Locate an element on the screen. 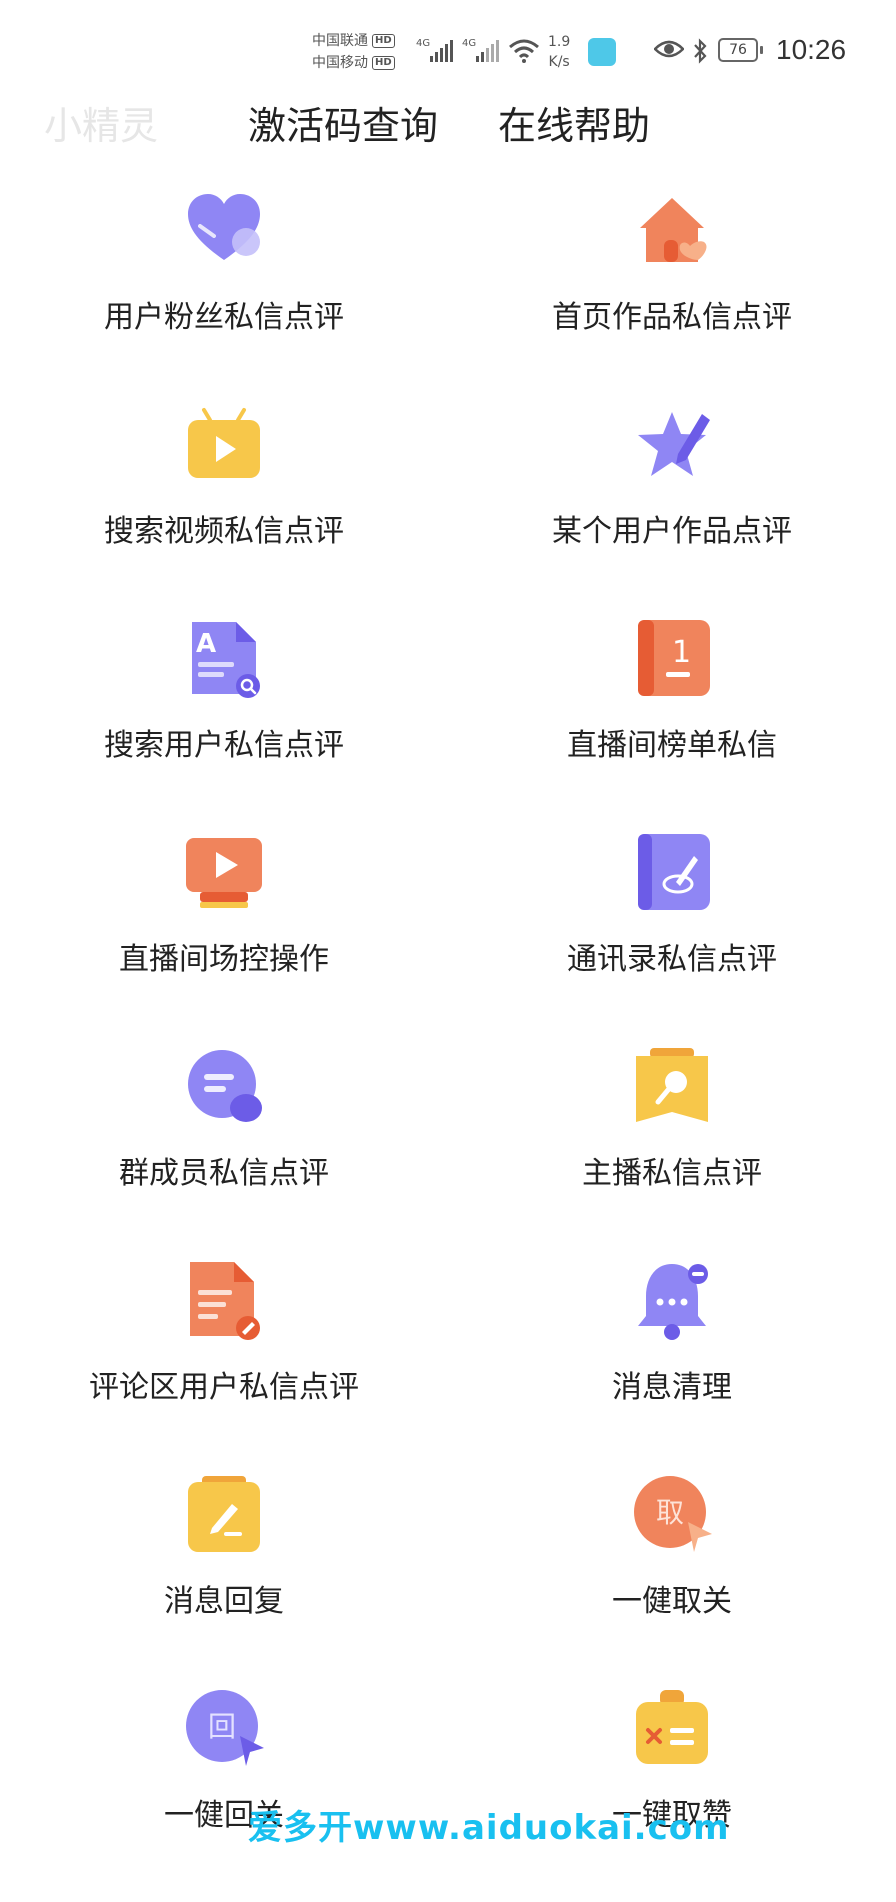  remove-like-icon is located at coordinates (672, 1727).